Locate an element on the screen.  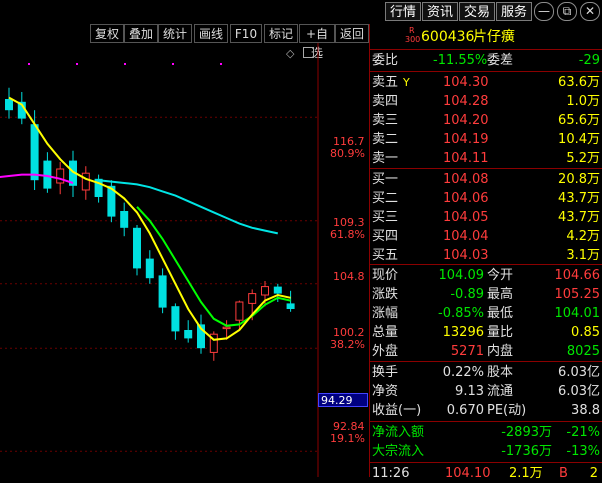
bid-volume: 3.1万 is located at coordinates (583, 255).